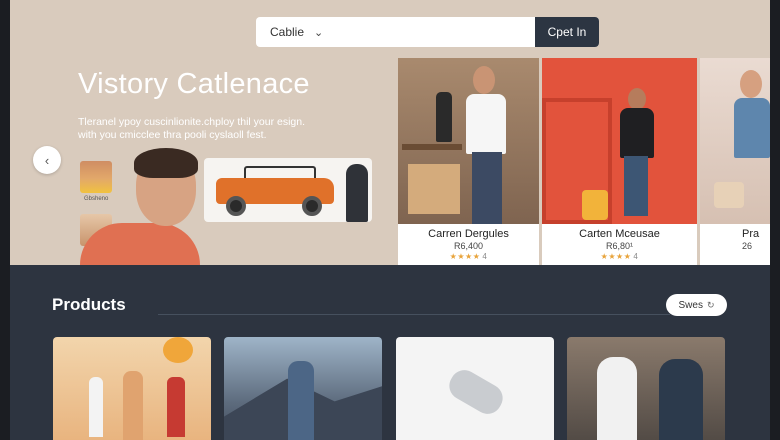 The height and width of the screenshot is (440, 780). I want to click on product-price: R6,400, so click(468, 246).